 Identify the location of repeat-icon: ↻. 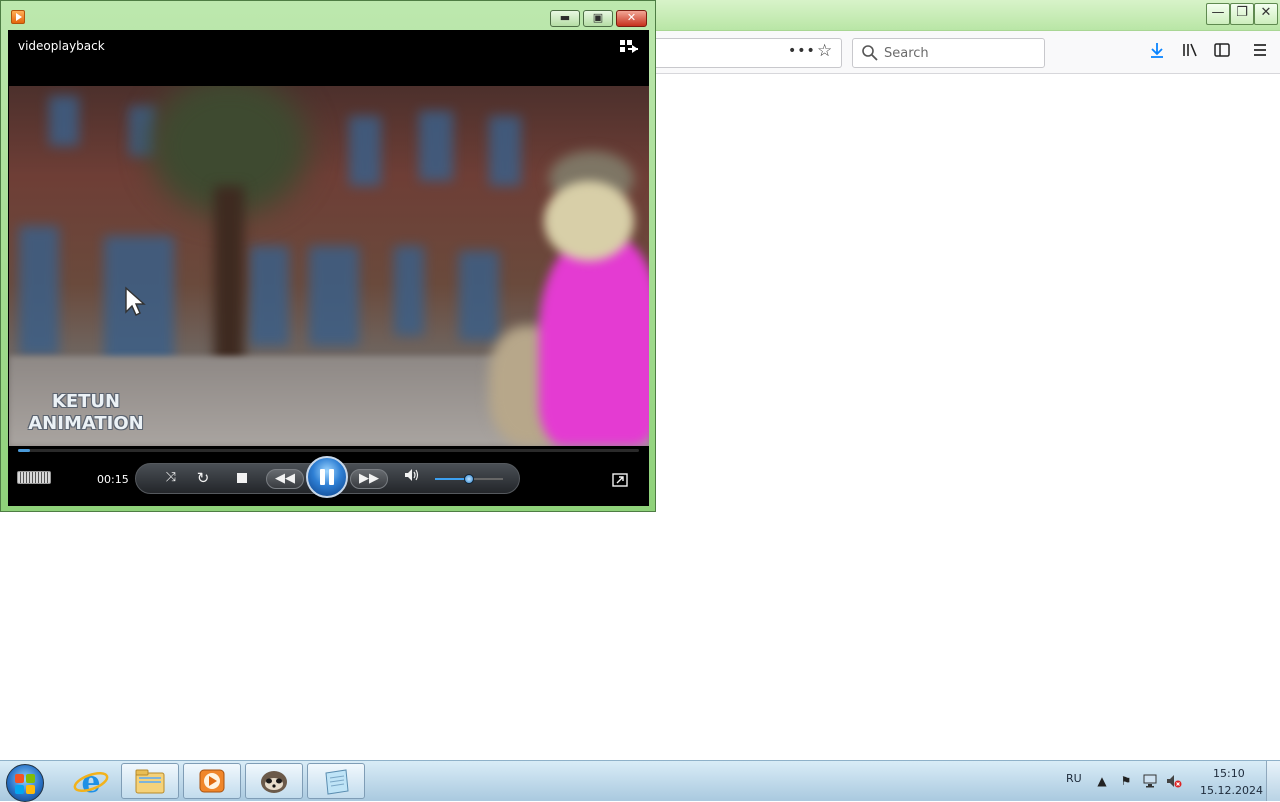
(203, 478).